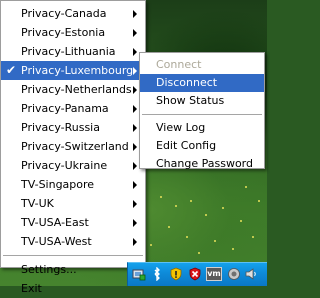 The image size is (320, 298). I want to click on checkmark-icon: ✔, so click(11, 70).